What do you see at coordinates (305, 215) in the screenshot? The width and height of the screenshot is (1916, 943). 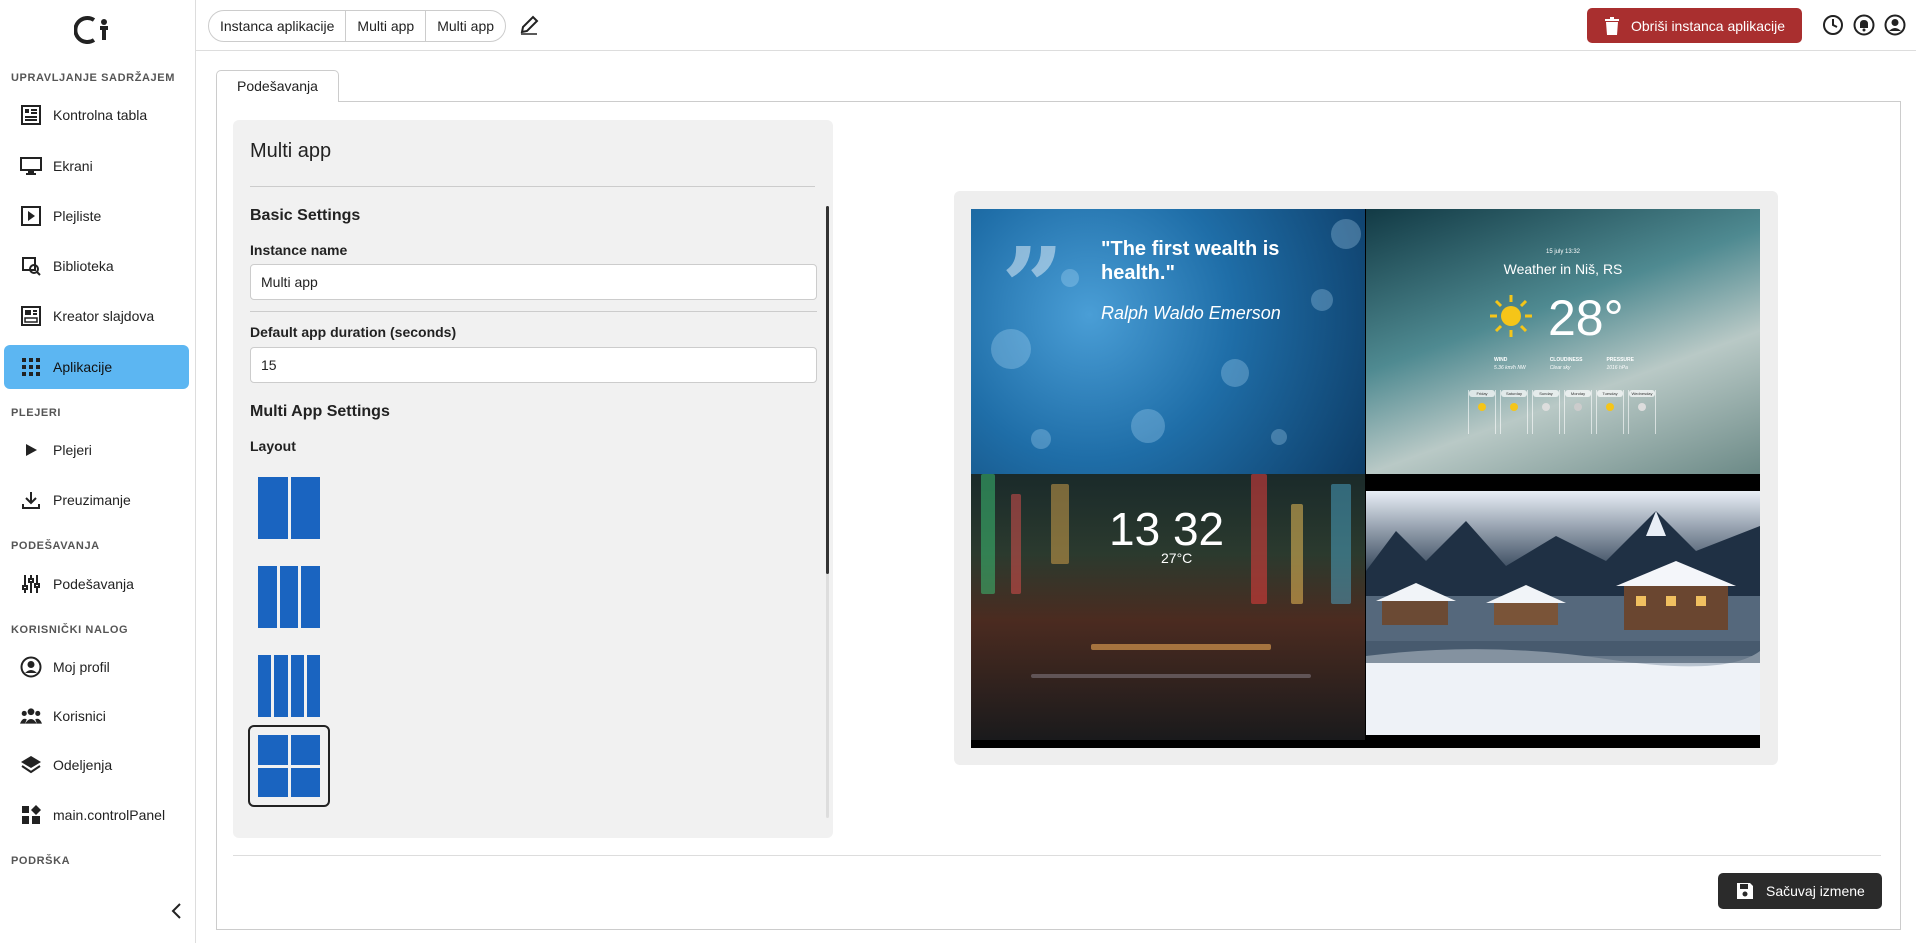 I see `basic-settings-heading: Basic Settings` at bounding box center [305, 215].